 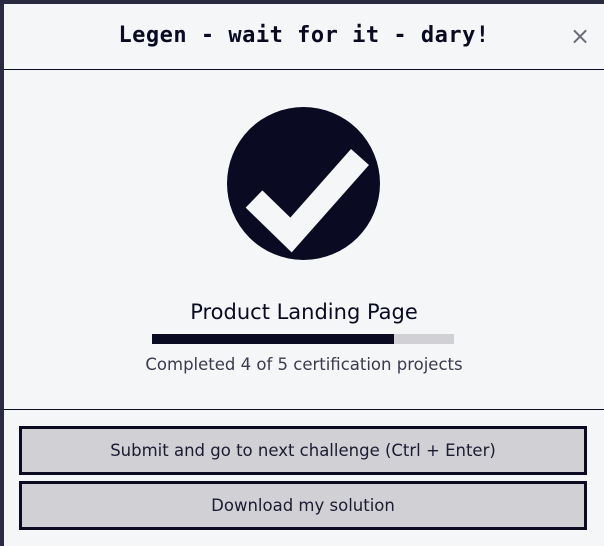 What do you see at coordinates (303, 183) in the screenshot?
I see `check-circle-icon` at bounding box center [303, 183].